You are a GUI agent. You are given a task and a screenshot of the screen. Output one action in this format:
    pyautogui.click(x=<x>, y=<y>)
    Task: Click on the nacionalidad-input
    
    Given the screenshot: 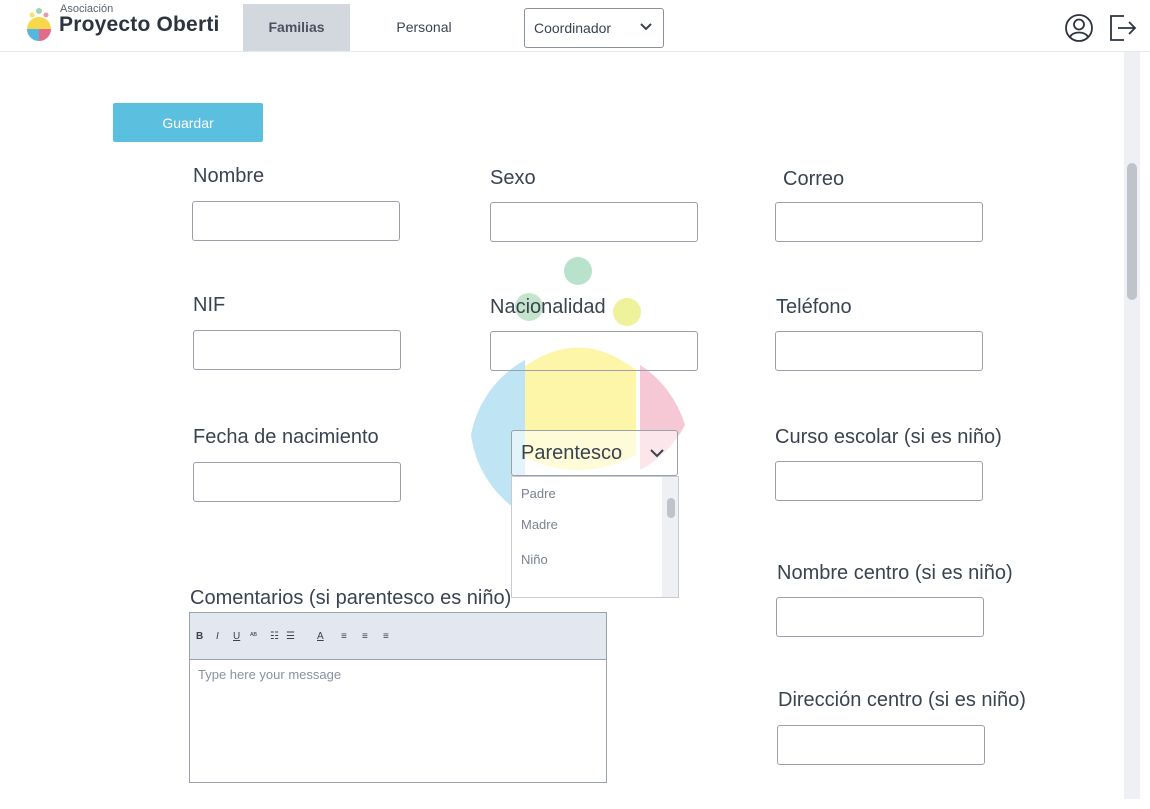 What is the action you would take?
    pyautogui.click(x=594, y=351)
    